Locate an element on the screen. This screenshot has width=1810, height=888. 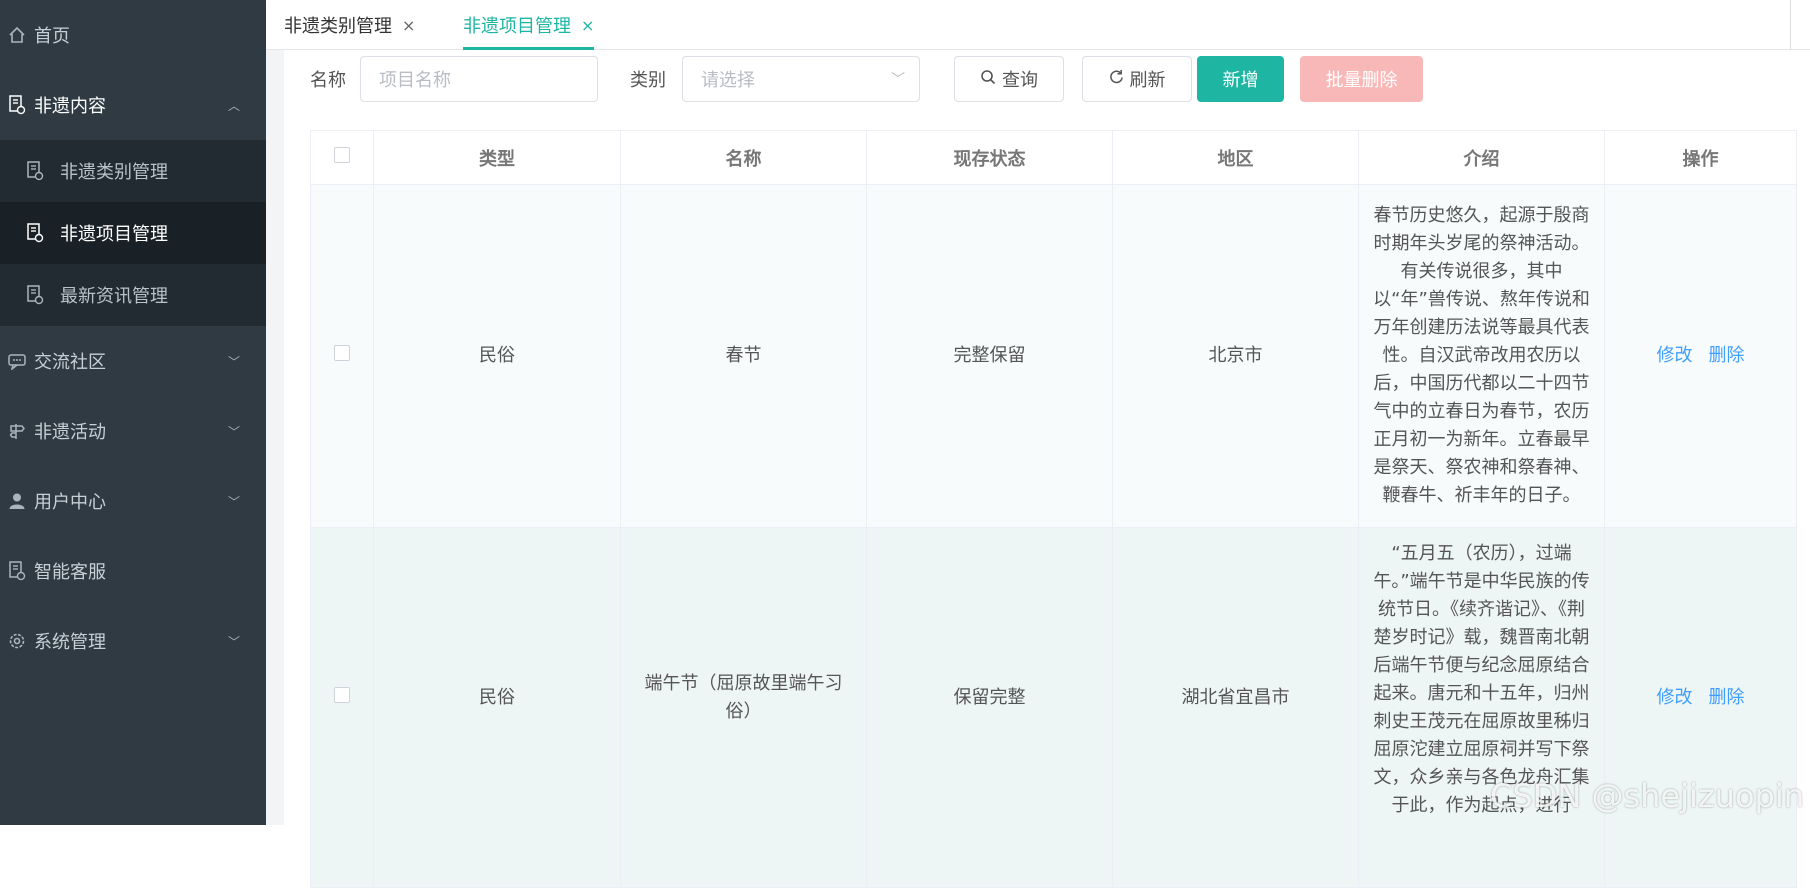
nav-activities-label: 非遗活动 is located at coordinates (70, 431).